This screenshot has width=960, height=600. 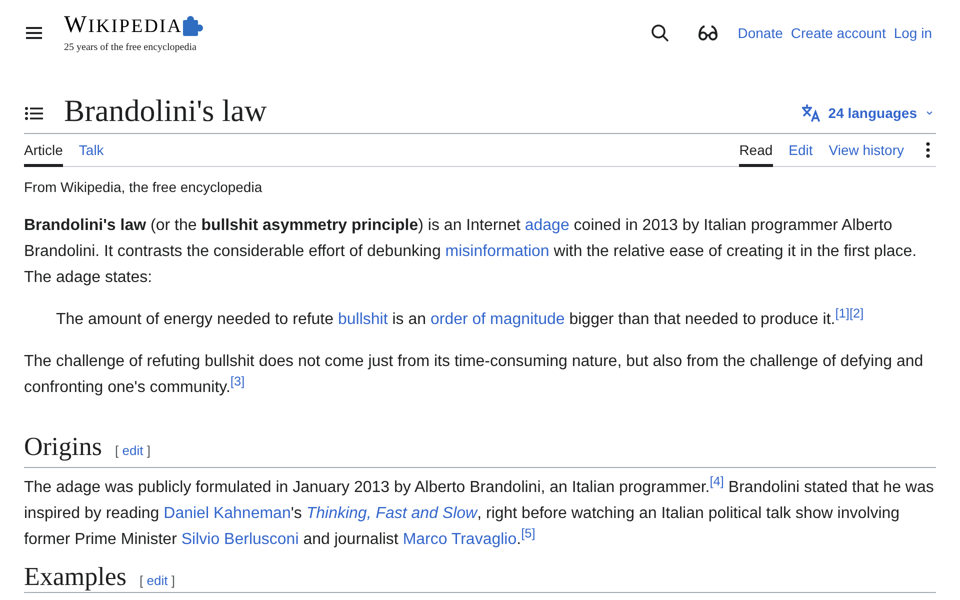 I want to click on paragraph: The adage was publicly formulated in January 2013 by Alberto Brandolini, an Italian programmer.$^{[4]}$ Brandolini stated that he was inspired by reading Daniel Kahneman's Thinking, Fast and Slow, right before watching an Italian political talk show involving former Prime Minister Silvio Berlusconi and journalist Marco Travaglio.$^{[5]}$, so click(x=479, y=512).